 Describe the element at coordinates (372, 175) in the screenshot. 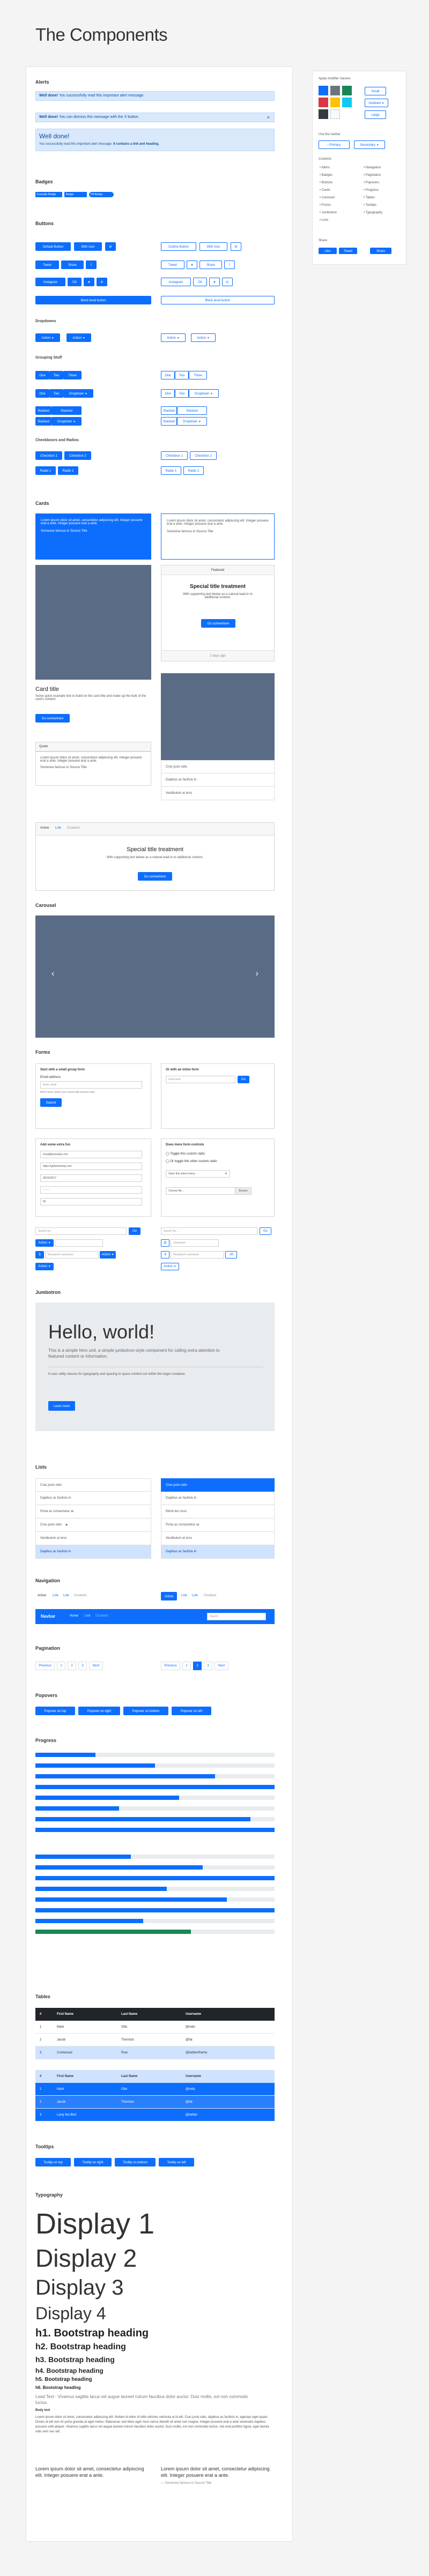

I see `contents-link: • Pagination` at that location.